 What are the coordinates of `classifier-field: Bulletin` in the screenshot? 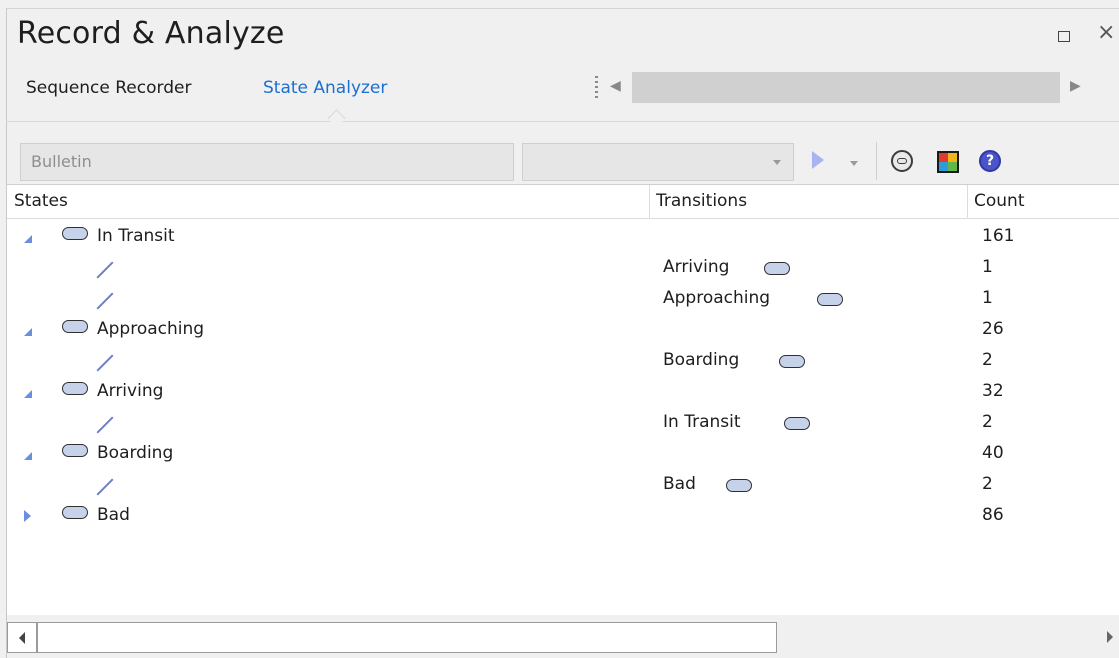 It's located at (267, 162).